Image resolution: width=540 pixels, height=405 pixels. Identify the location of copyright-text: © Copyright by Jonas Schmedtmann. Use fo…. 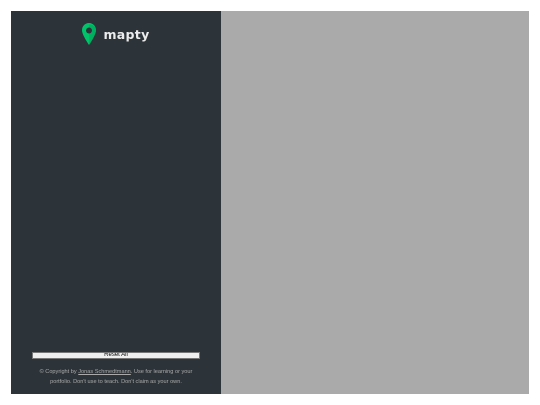
(116, 377).